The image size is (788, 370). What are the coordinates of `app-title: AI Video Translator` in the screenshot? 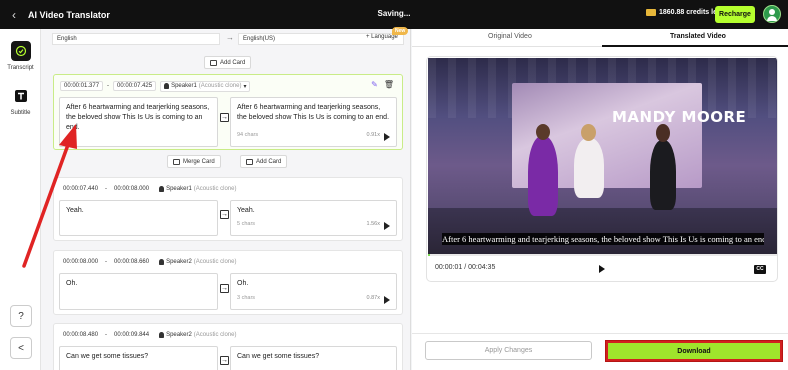 It's located at (69, 14).